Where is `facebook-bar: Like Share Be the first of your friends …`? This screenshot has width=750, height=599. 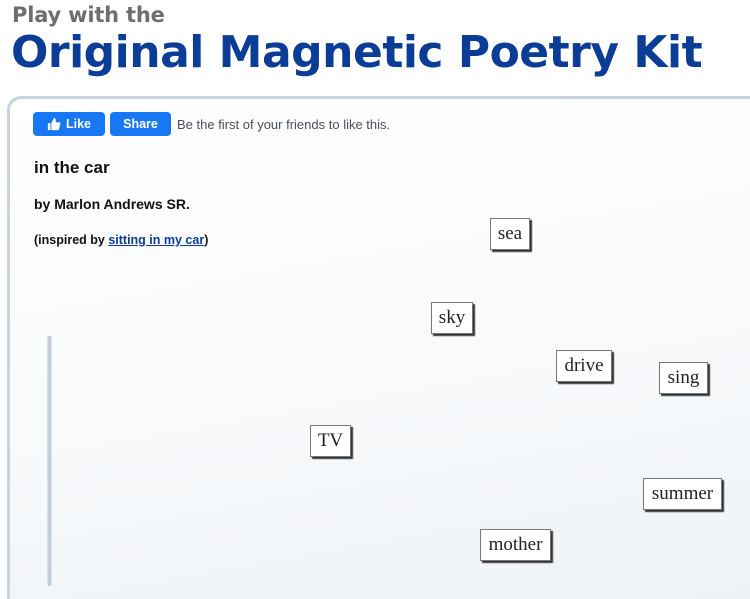 facebook-bar: Like Share Be the first of your friends … is located at coordinates (211, 124).